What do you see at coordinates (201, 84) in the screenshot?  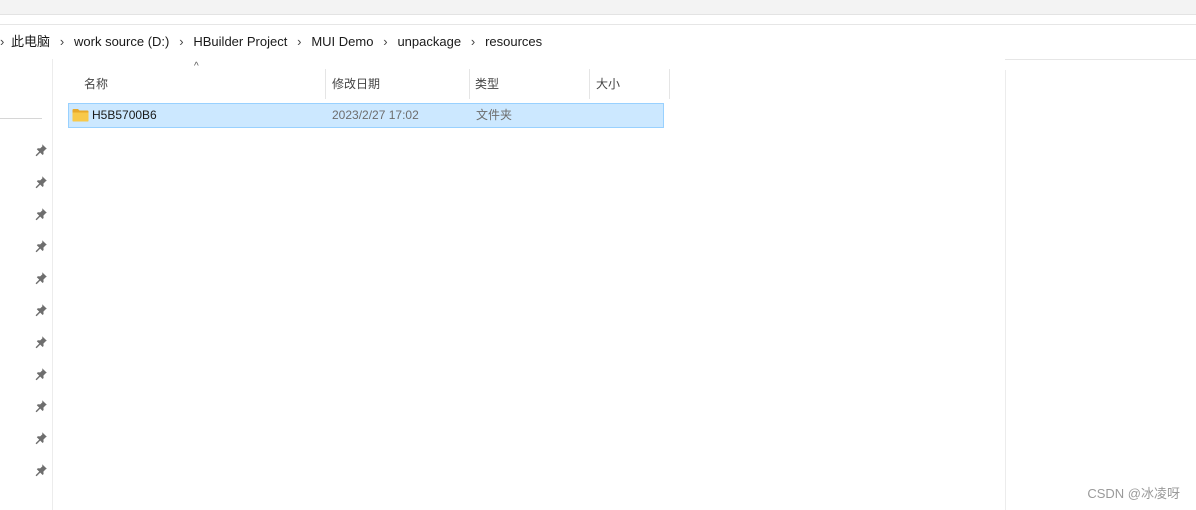 I see `column-header-name: 名称` at bounding box center [201, 84].